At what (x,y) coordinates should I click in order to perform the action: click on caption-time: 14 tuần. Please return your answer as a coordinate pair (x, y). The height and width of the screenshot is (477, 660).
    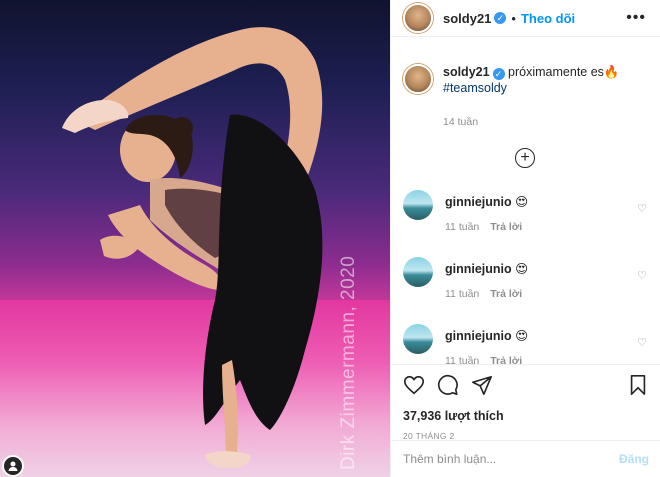
    Looking at the image, I should click on (531, 122).